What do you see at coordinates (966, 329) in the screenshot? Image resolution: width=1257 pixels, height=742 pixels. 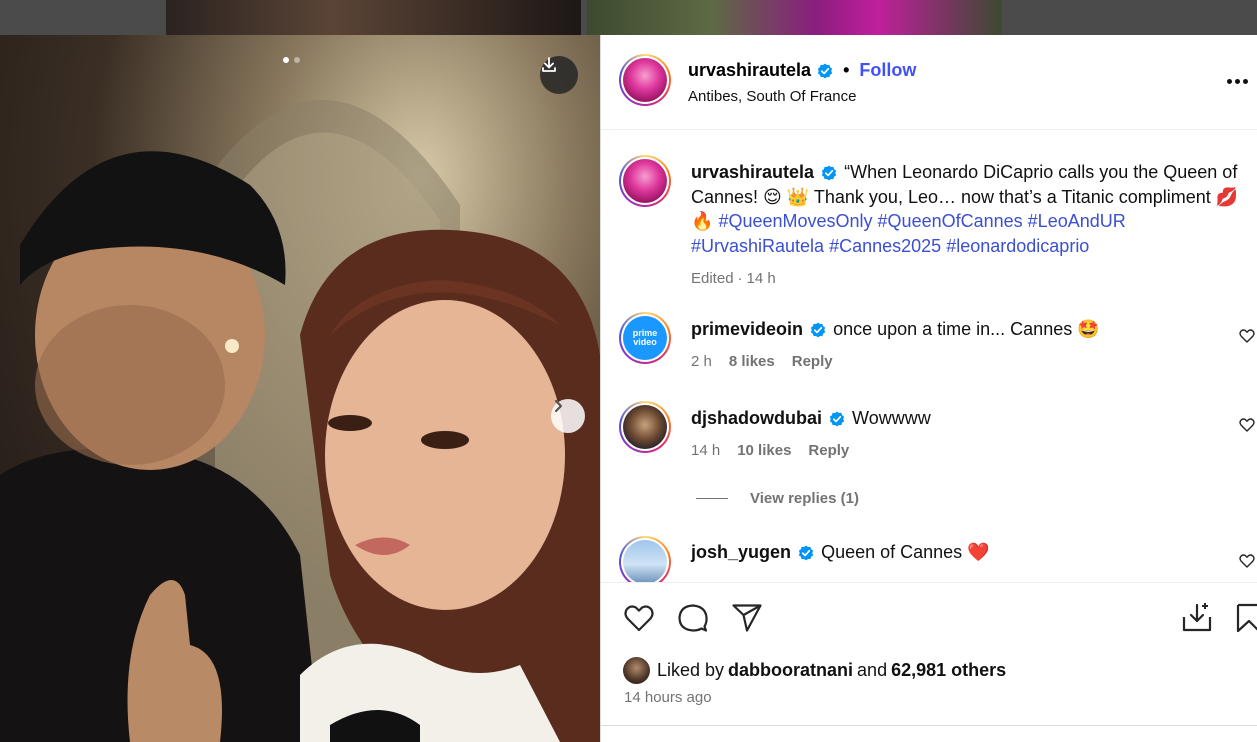 I see `comment-body: once upon a time in... Cannes 🤩` at bounding box center [966, 329].